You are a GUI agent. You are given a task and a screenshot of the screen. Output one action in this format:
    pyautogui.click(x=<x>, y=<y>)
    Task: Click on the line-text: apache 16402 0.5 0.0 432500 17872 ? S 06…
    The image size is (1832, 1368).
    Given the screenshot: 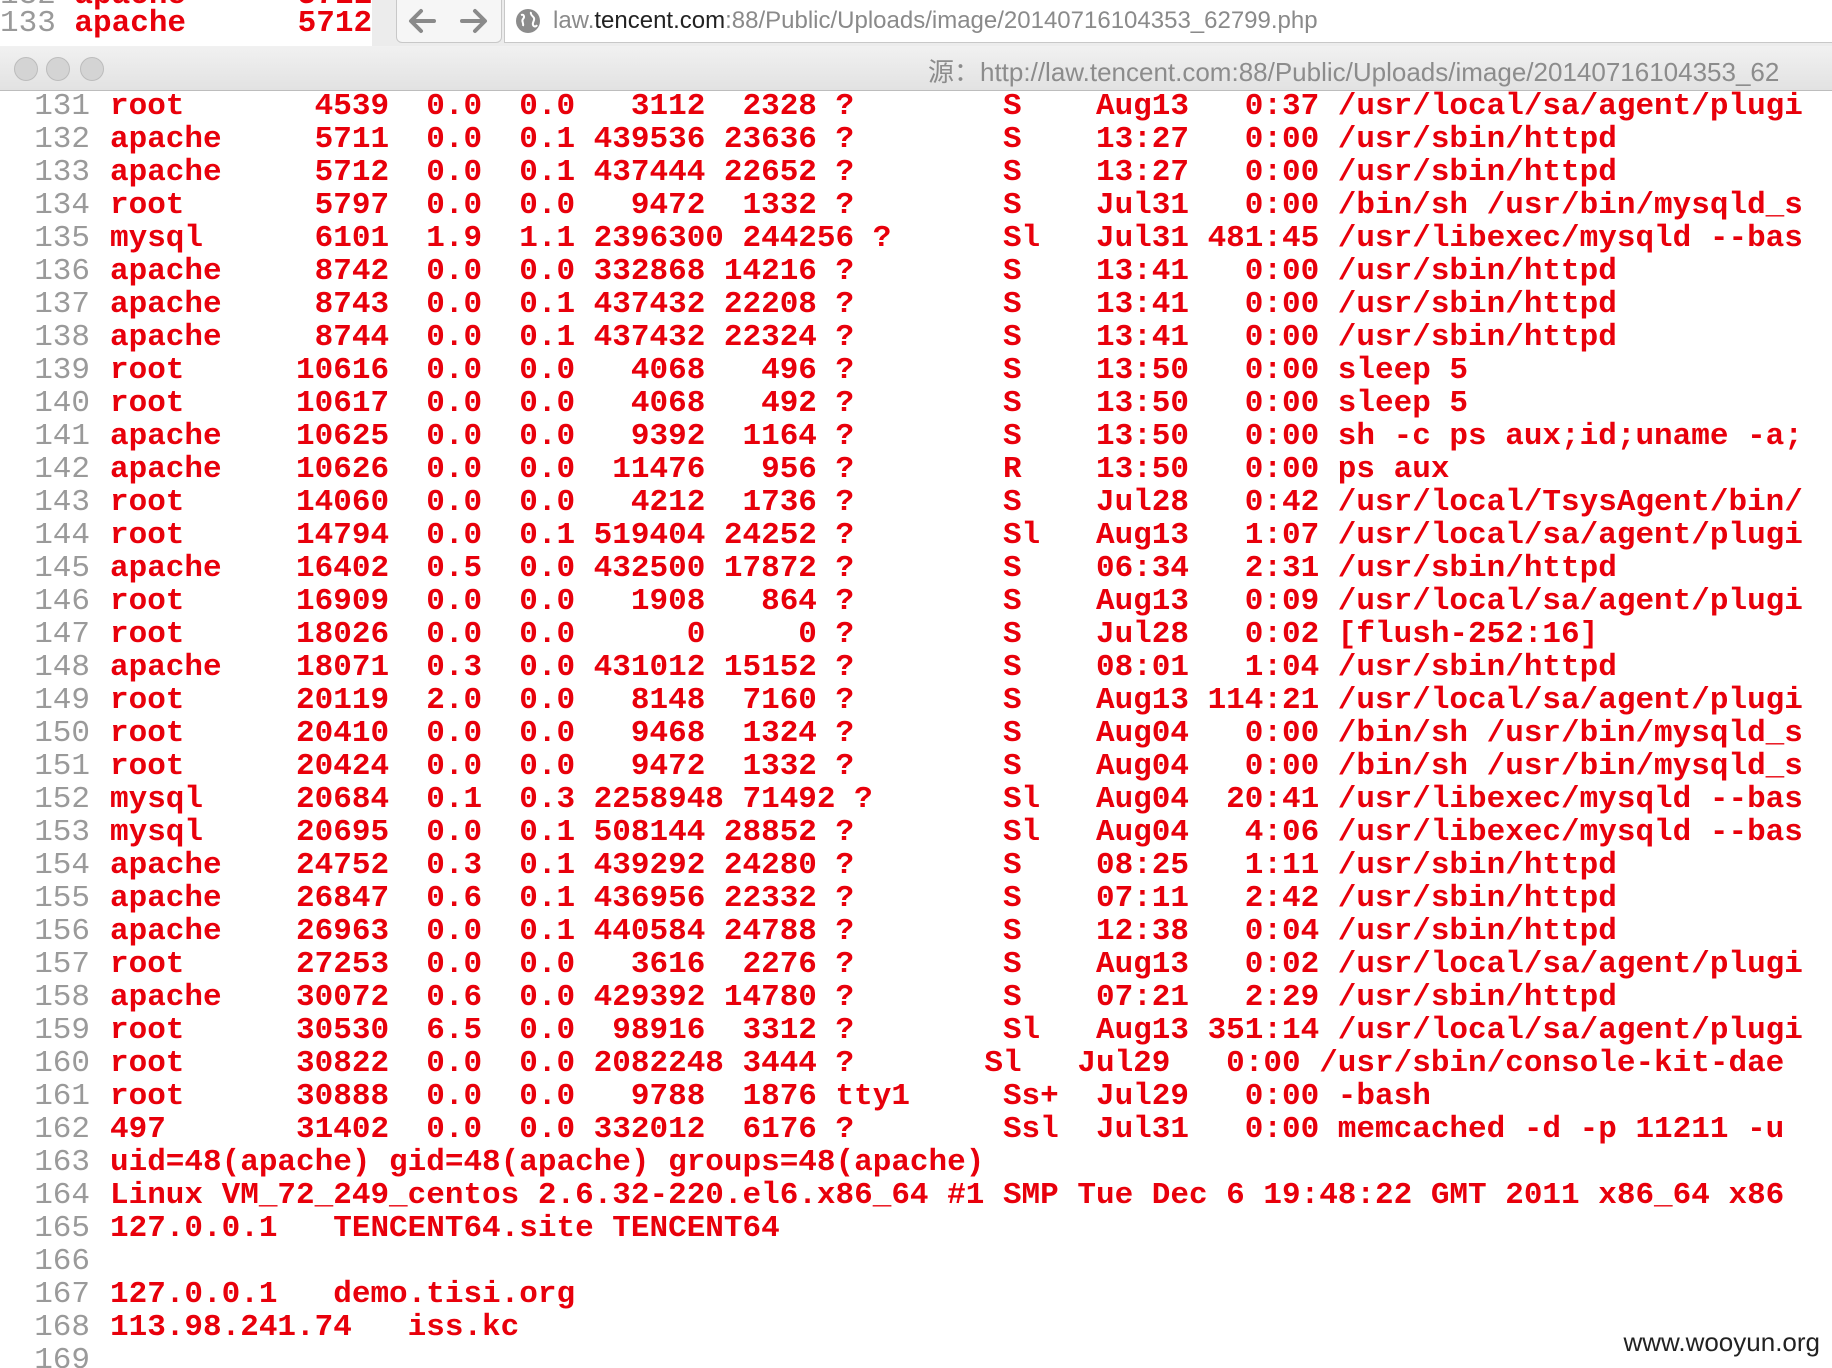 What is the action you would take?
    pyautogui.click(x=863, y=568)
    